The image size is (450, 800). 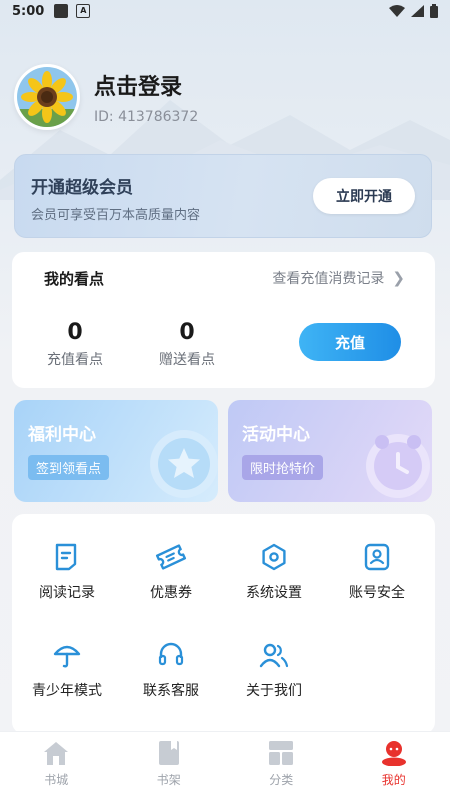 I want to click on recharge-history-label: 查看充值消费记录, so click(x=328, y=279).